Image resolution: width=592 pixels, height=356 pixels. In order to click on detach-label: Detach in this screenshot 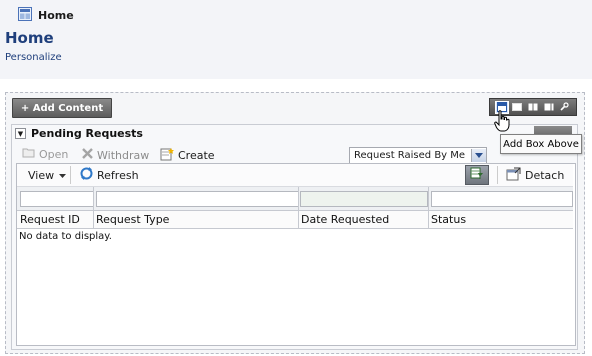, I will do `click(545, 175)`.